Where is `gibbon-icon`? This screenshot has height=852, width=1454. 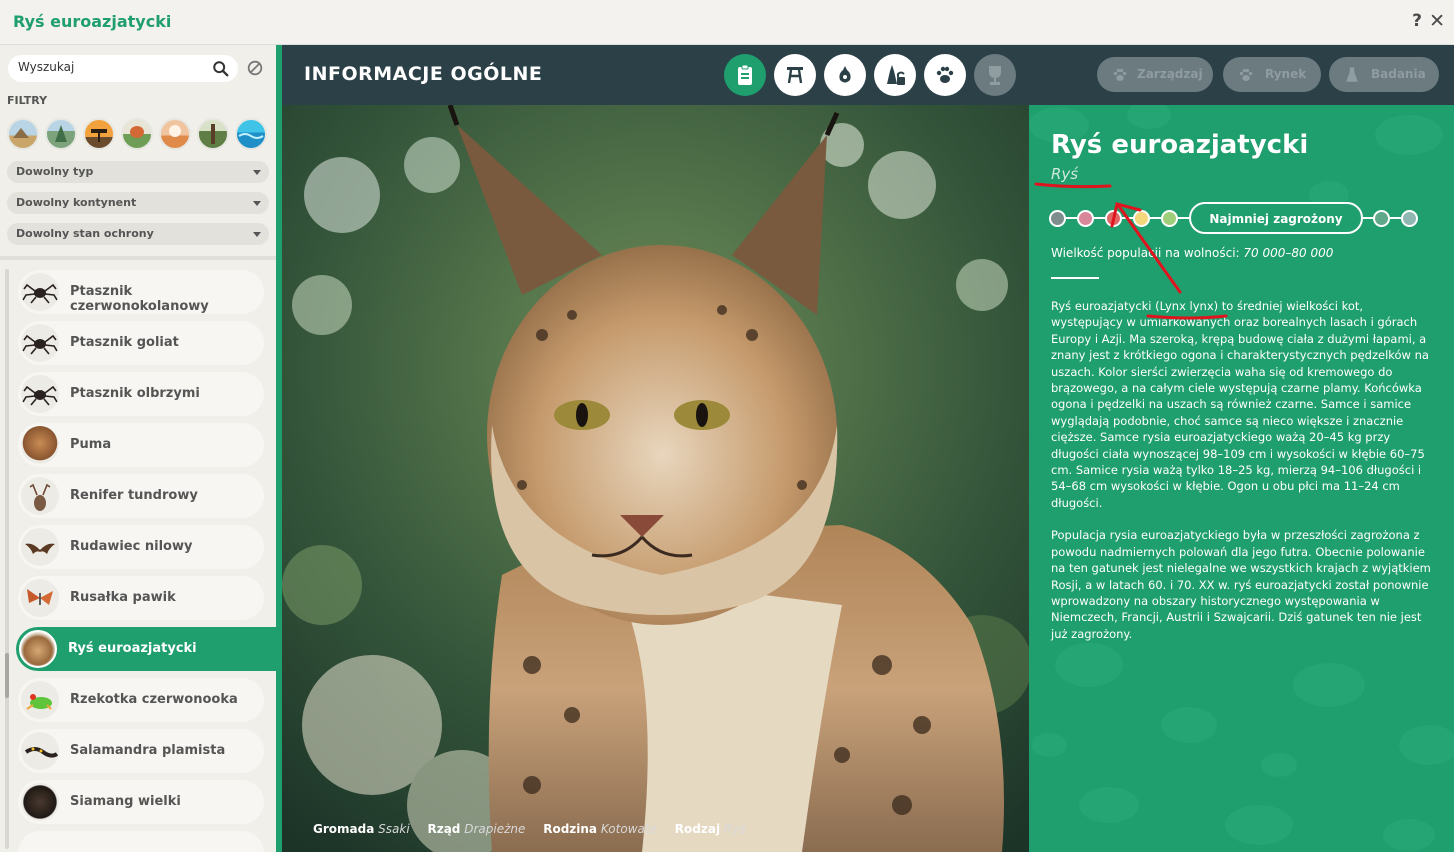 gibbon-icon is located at coordinates (40, 802).